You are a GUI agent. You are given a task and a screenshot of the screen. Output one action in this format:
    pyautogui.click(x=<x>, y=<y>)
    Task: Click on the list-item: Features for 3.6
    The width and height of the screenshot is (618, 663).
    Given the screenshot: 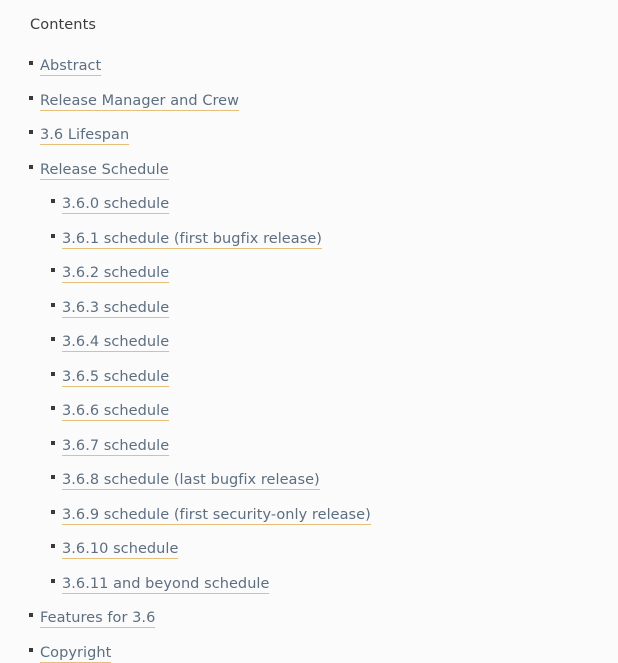 What is the action you would take?
    pyautogui.click(x=200, y=617)
    